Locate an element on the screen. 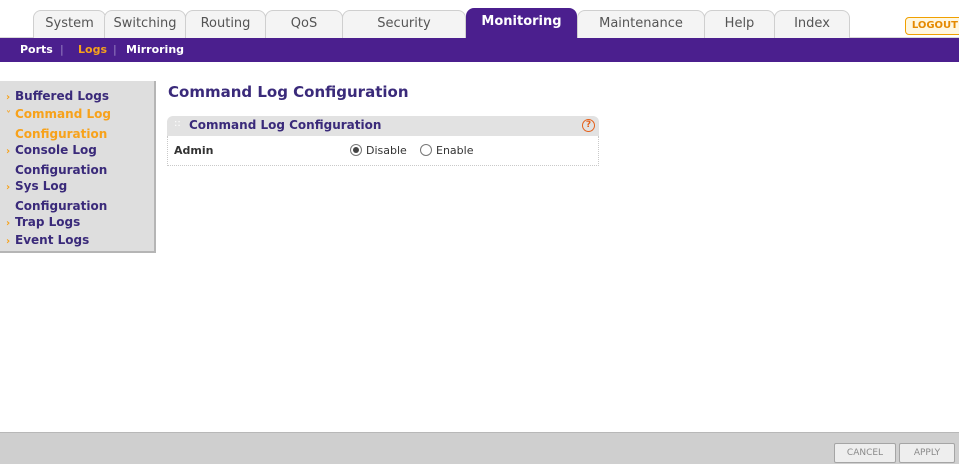 The image size is (959, 464). nav-item-label: Command Log is located at coordinates (63, 114).